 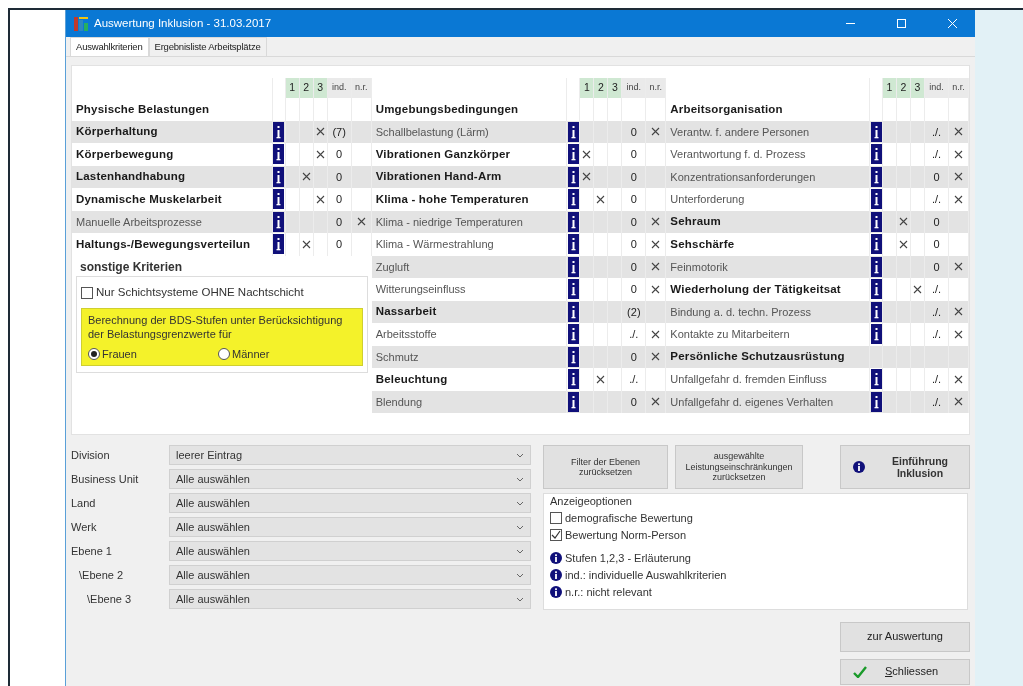 What do you see at coordinates (755, 518) in the screenshot?
I see `checkbox: demografische Bewertung` at bounding box center [755, 518].